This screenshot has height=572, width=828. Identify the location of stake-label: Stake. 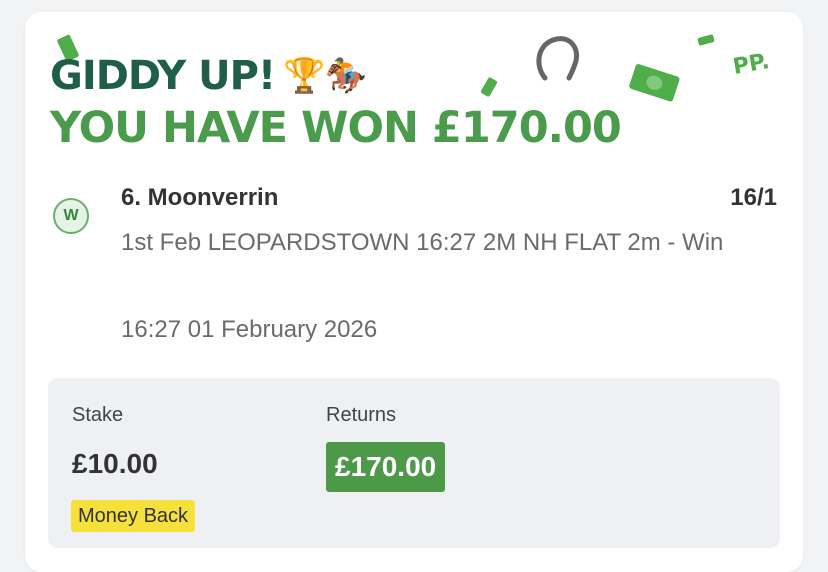
(98, 415).